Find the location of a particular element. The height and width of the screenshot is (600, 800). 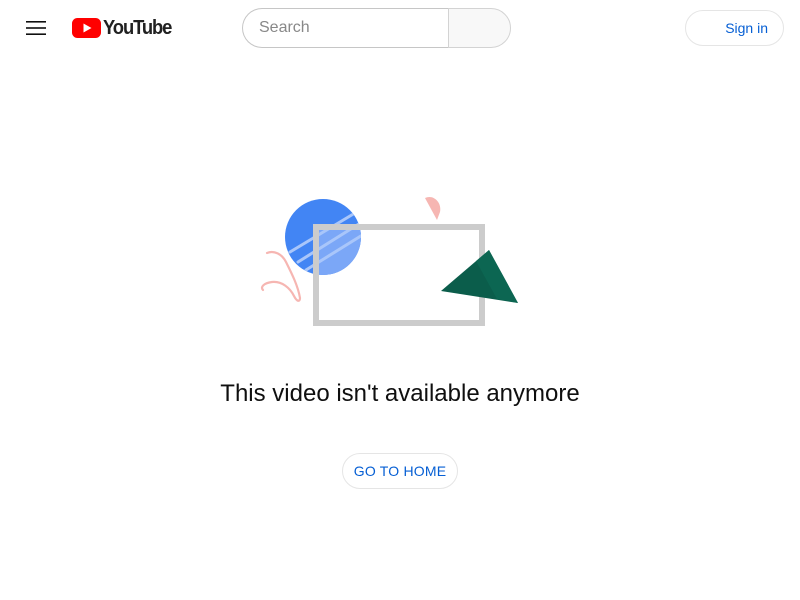

masthead: YouTube Sign in is located at coordinates (400, 28).